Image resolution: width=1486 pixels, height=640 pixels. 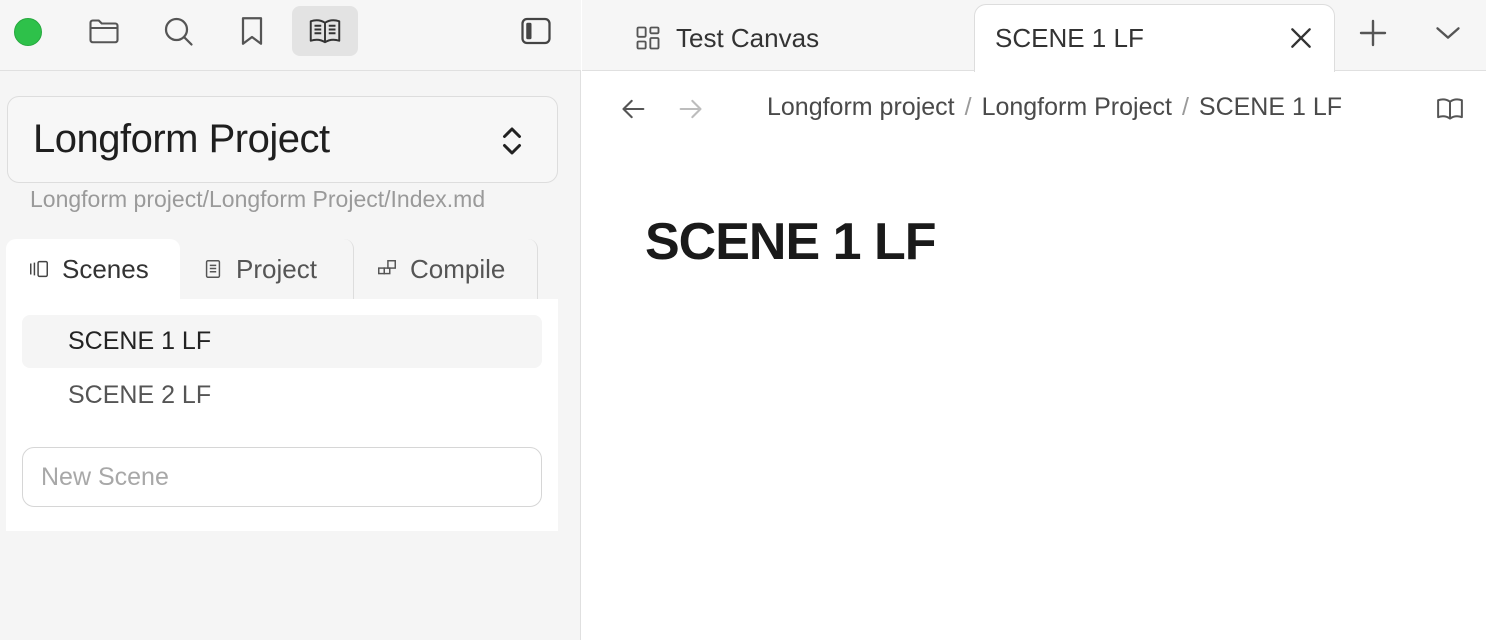 What do you see at coordinates (28, 32) in the screenshot?
I see `window-close-dot` at bounding box center [28, 32].